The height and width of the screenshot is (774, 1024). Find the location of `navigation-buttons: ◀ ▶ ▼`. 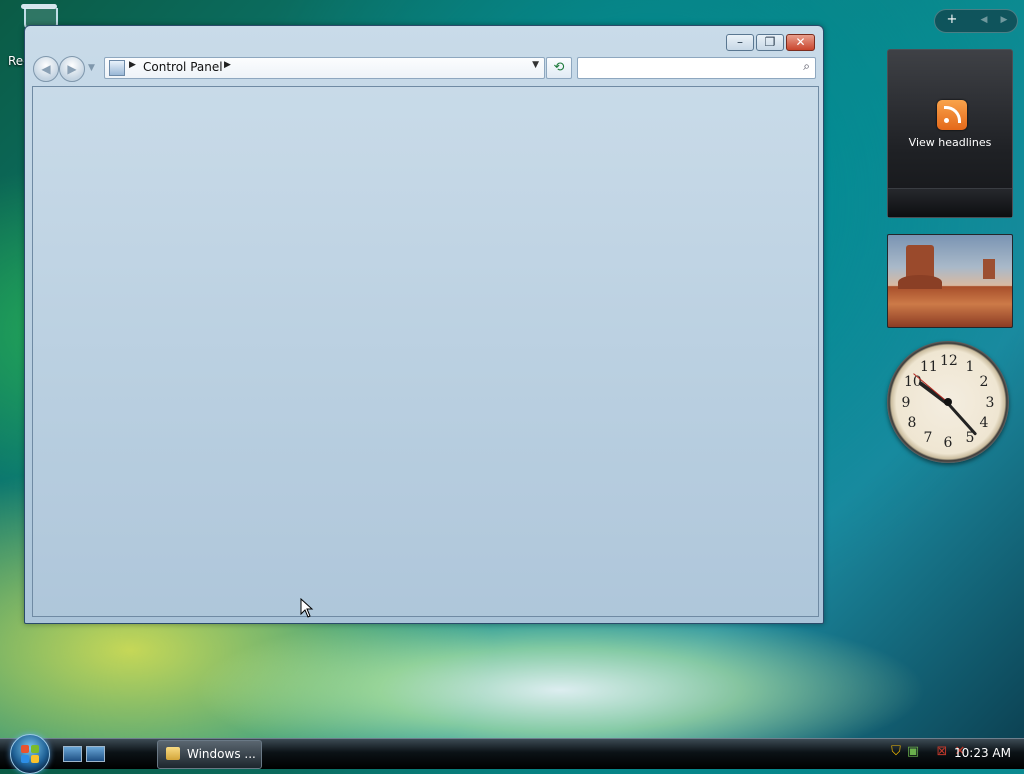

navigation-buttons: ◀ ▶ ▼ is located at coordinates (64, 69).